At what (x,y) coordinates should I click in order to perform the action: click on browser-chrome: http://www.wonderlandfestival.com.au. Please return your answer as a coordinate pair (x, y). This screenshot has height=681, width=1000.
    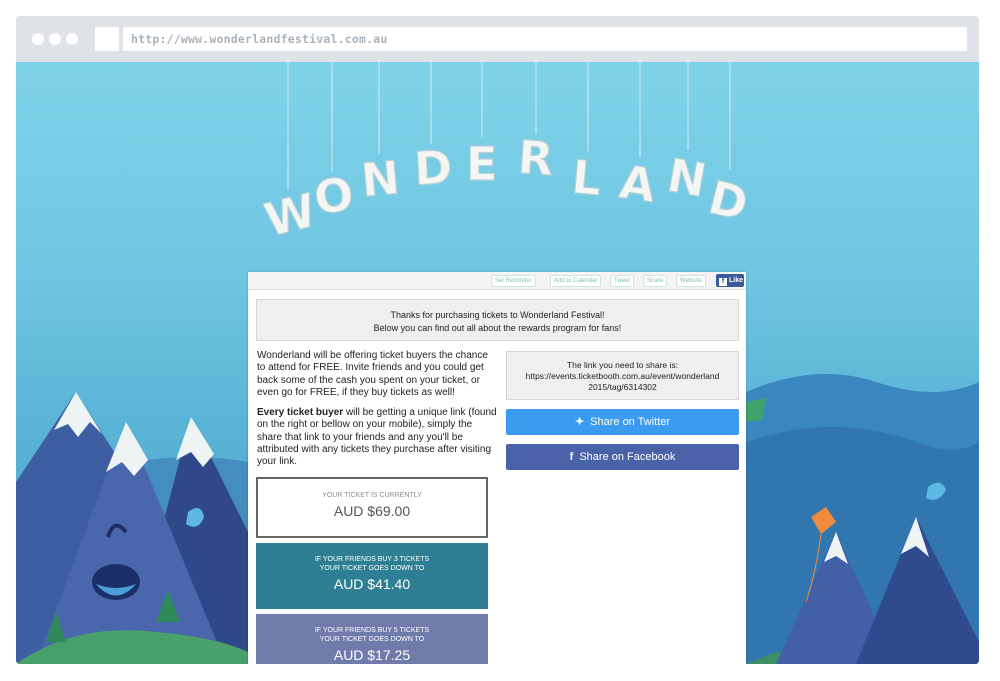
    Looking at the image, I should click on (497, 39).